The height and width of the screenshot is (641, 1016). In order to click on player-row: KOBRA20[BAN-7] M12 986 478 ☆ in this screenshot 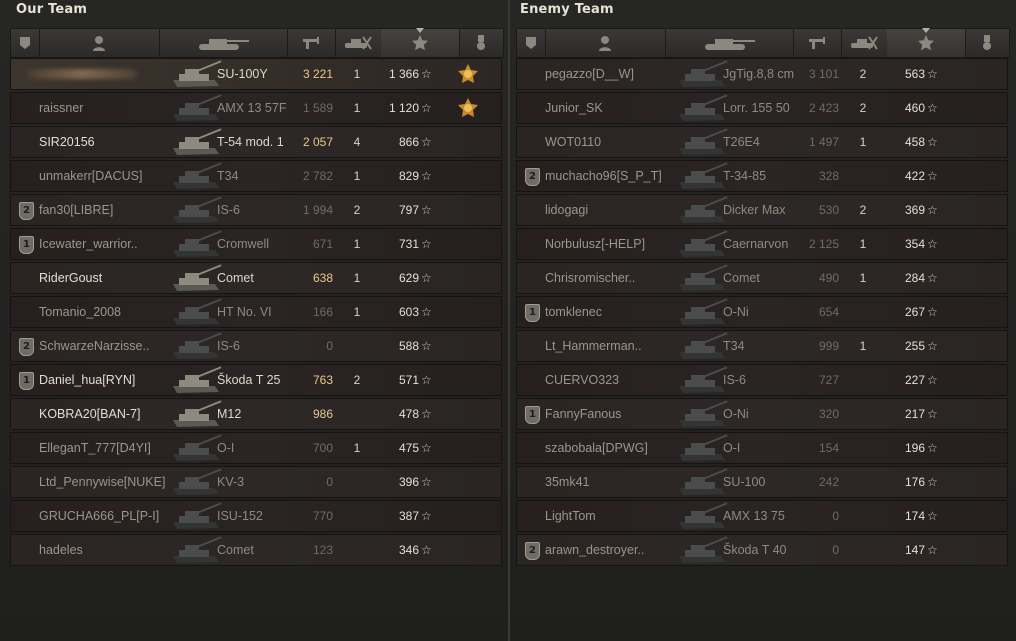, I will do `click(256, 414)`.